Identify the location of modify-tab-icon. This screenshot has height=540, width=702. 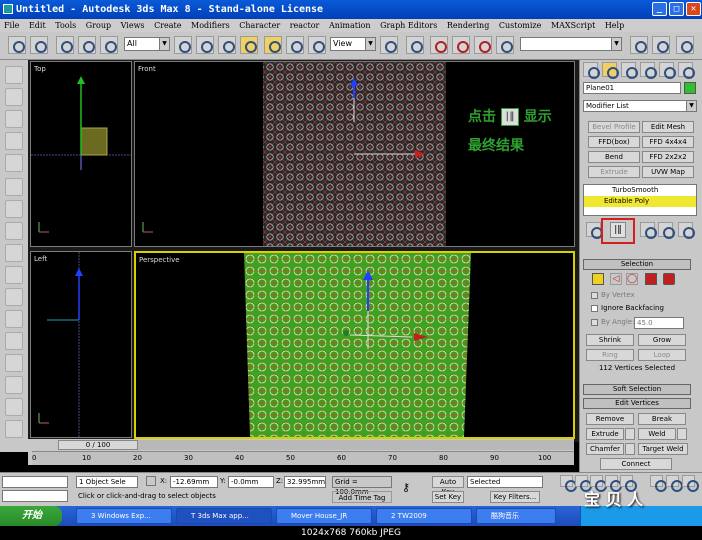
(610, 70).